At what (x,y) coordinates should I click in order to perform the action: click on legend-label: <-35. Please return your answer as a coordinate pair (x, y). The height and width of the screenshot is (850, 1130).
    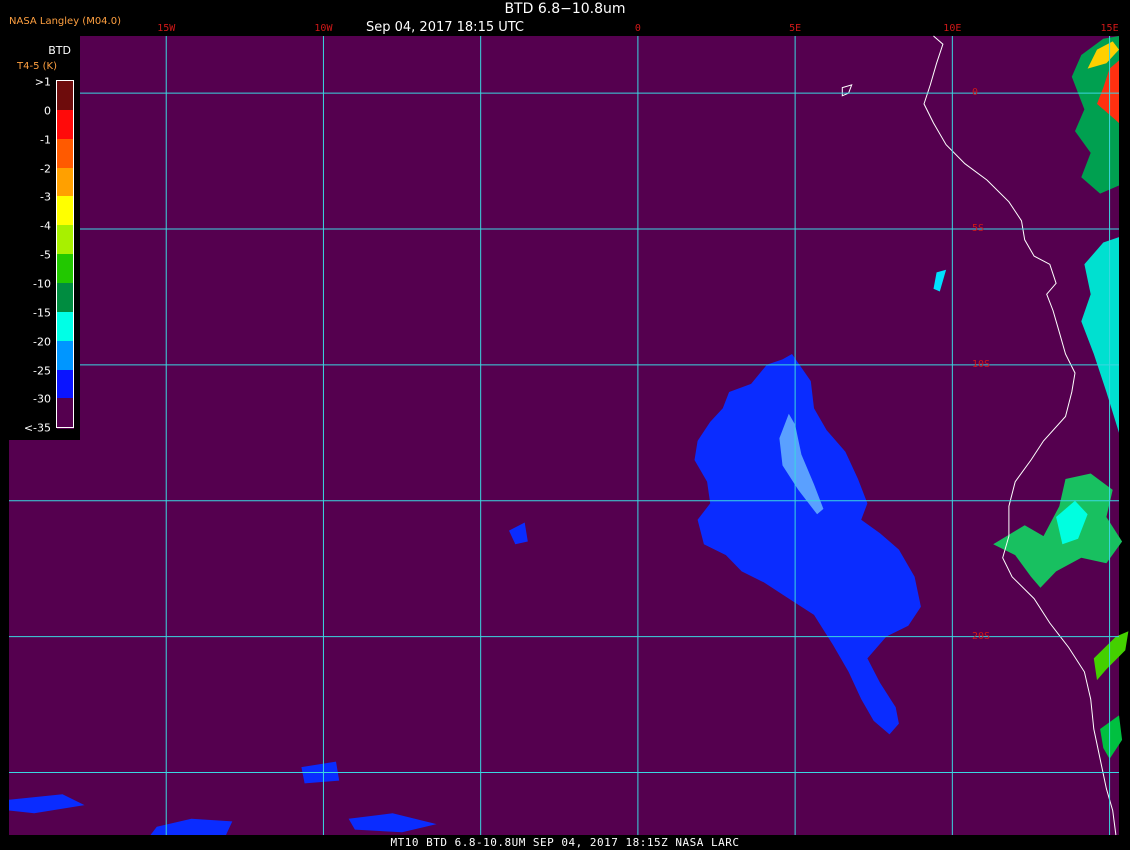
    Looking at the image, I should click on (37, 428).